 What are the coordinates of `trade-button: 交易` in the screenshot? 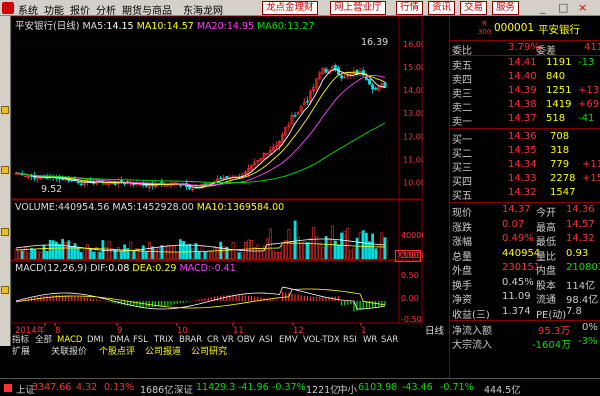 It's located at (474, 8).